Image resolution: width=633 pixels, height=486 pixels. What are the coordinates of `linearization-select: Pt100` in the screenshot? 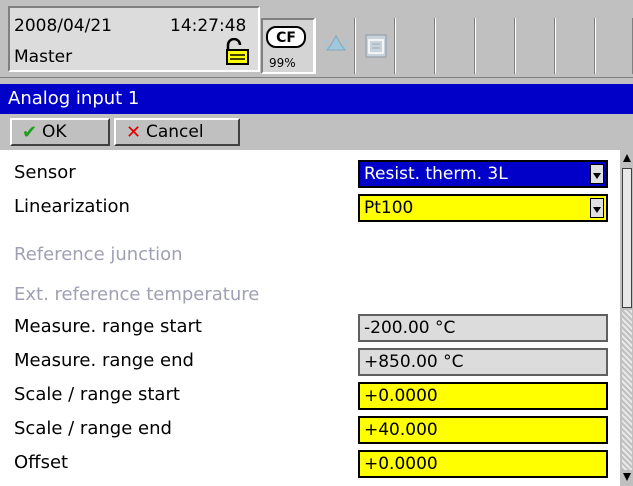 It's located at (483, 208).